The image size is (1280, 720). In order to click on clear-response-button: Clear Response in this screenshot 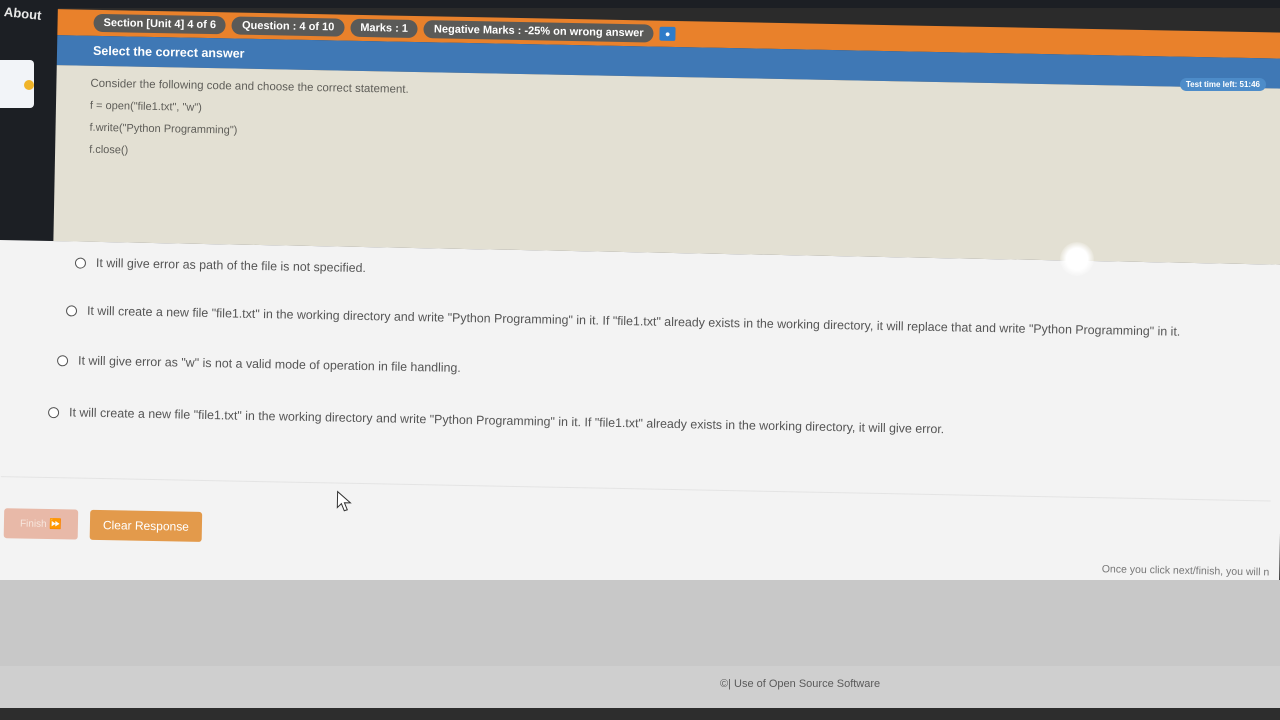, I will do `click(146, 525)`.